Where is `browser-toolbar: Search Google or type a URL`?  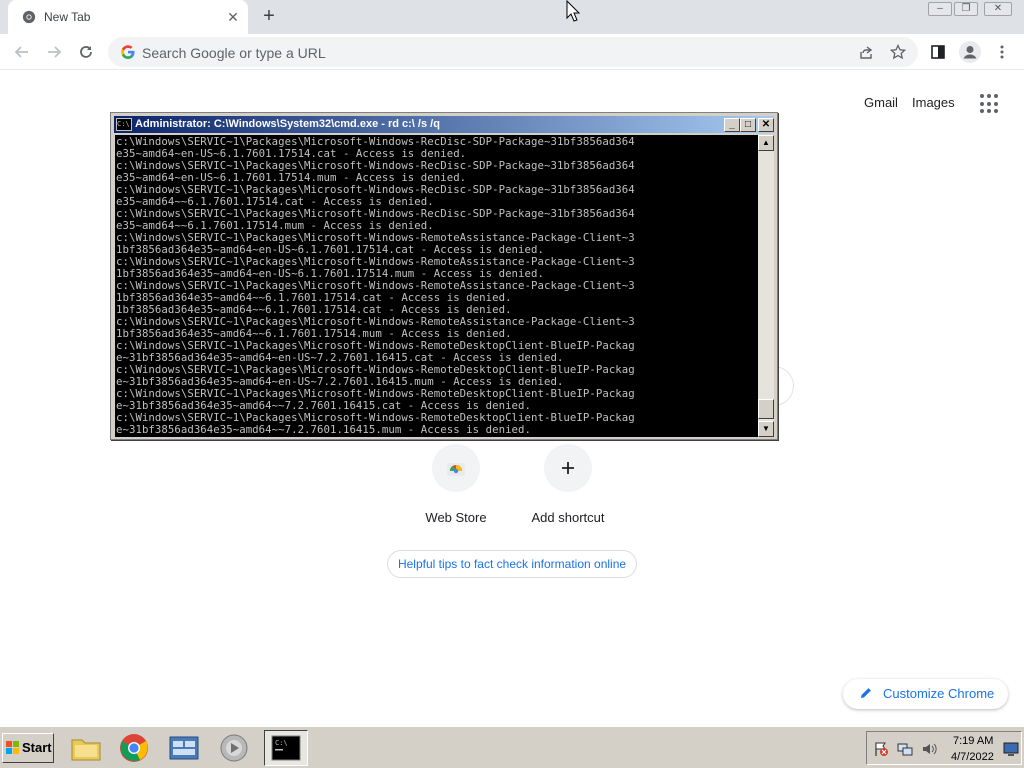
browser-toolbar: Search Google or type a URL is located at coordinates (512, 52).